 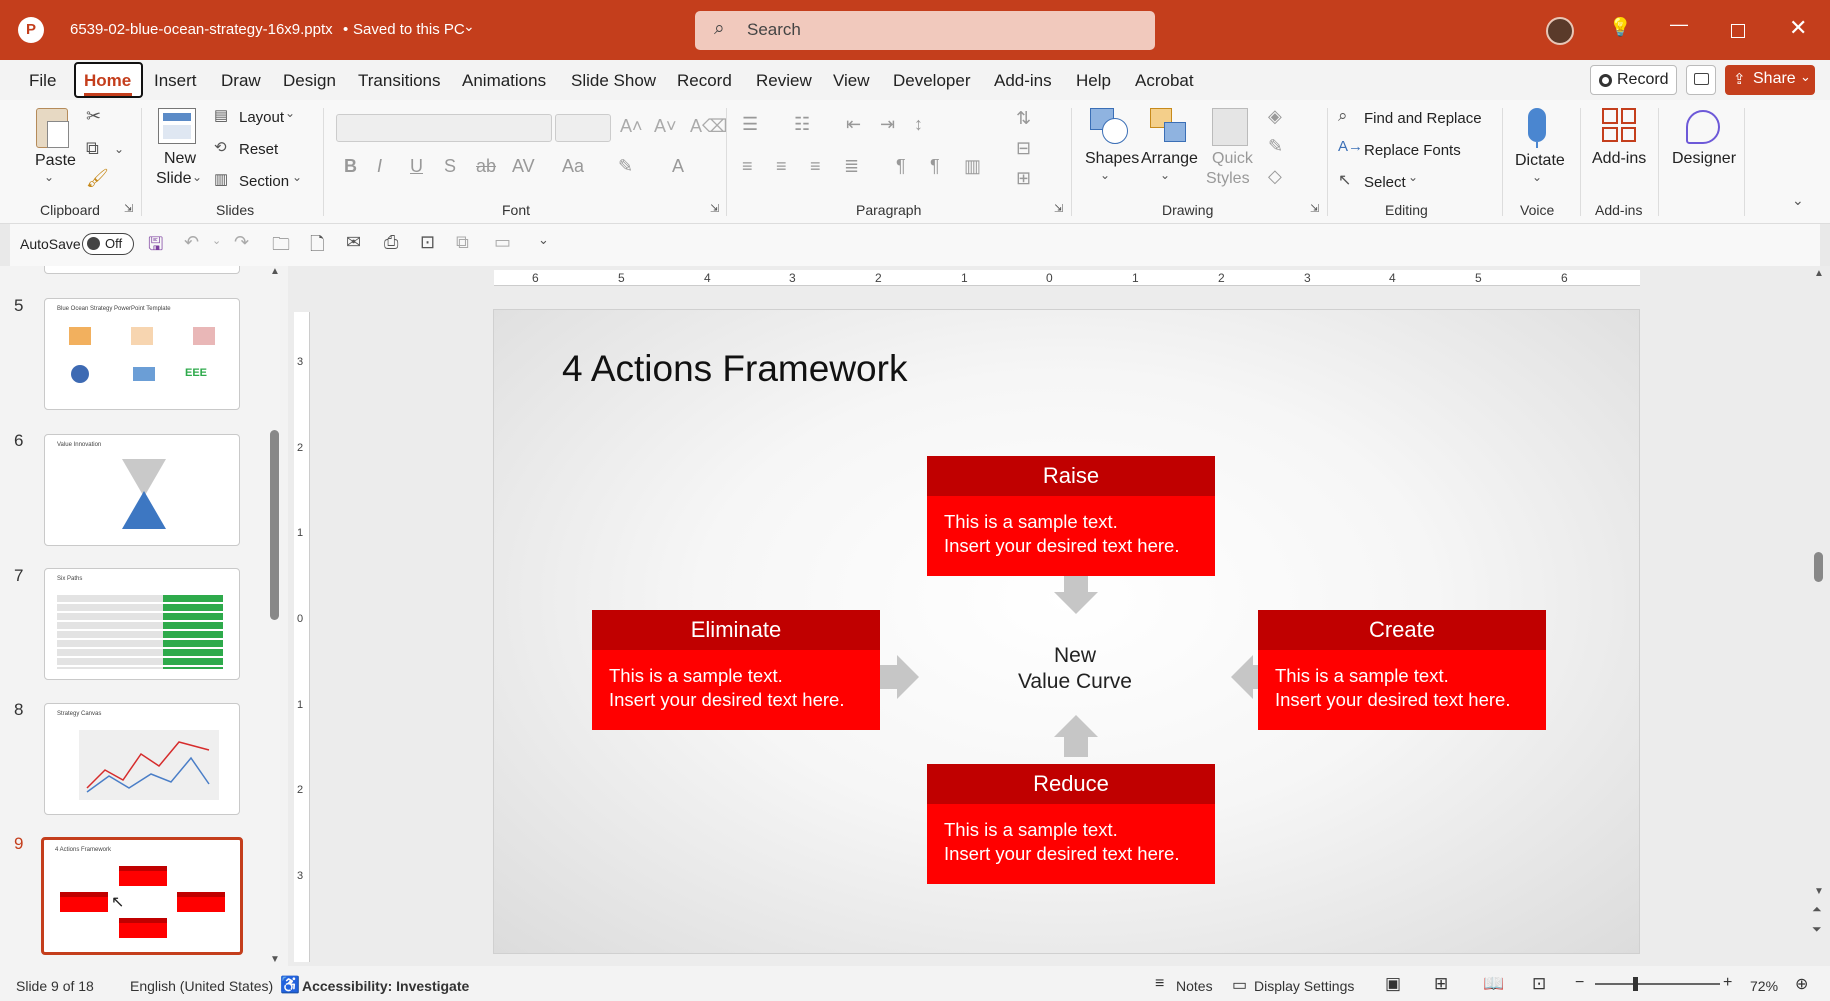 What do you see at coordinates (1412, 150) in the screenshot?
I see `replace-fonts-button: Replace Fonts` at bounding box center [1412, 150].